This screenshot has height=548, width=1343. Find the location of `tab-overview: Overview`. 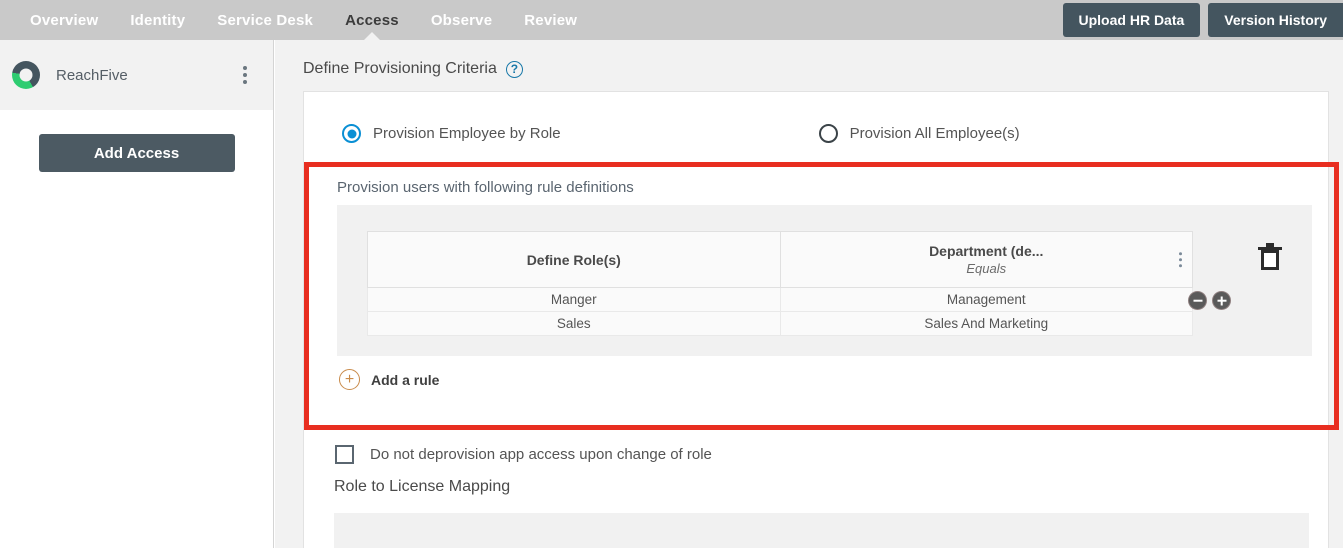

tab-overview: Overview is located at coordinates (64, 20).